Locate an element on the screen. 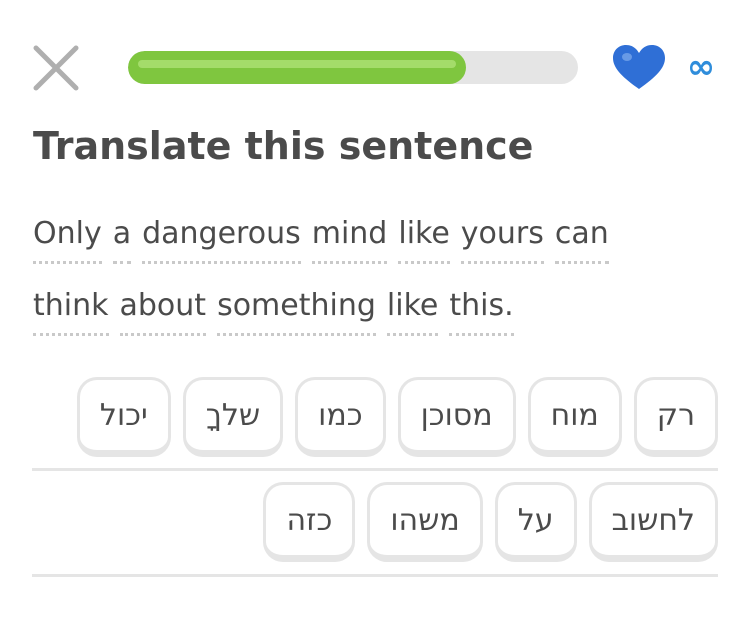  sentence-word: about is located at coordinates (163, 312).